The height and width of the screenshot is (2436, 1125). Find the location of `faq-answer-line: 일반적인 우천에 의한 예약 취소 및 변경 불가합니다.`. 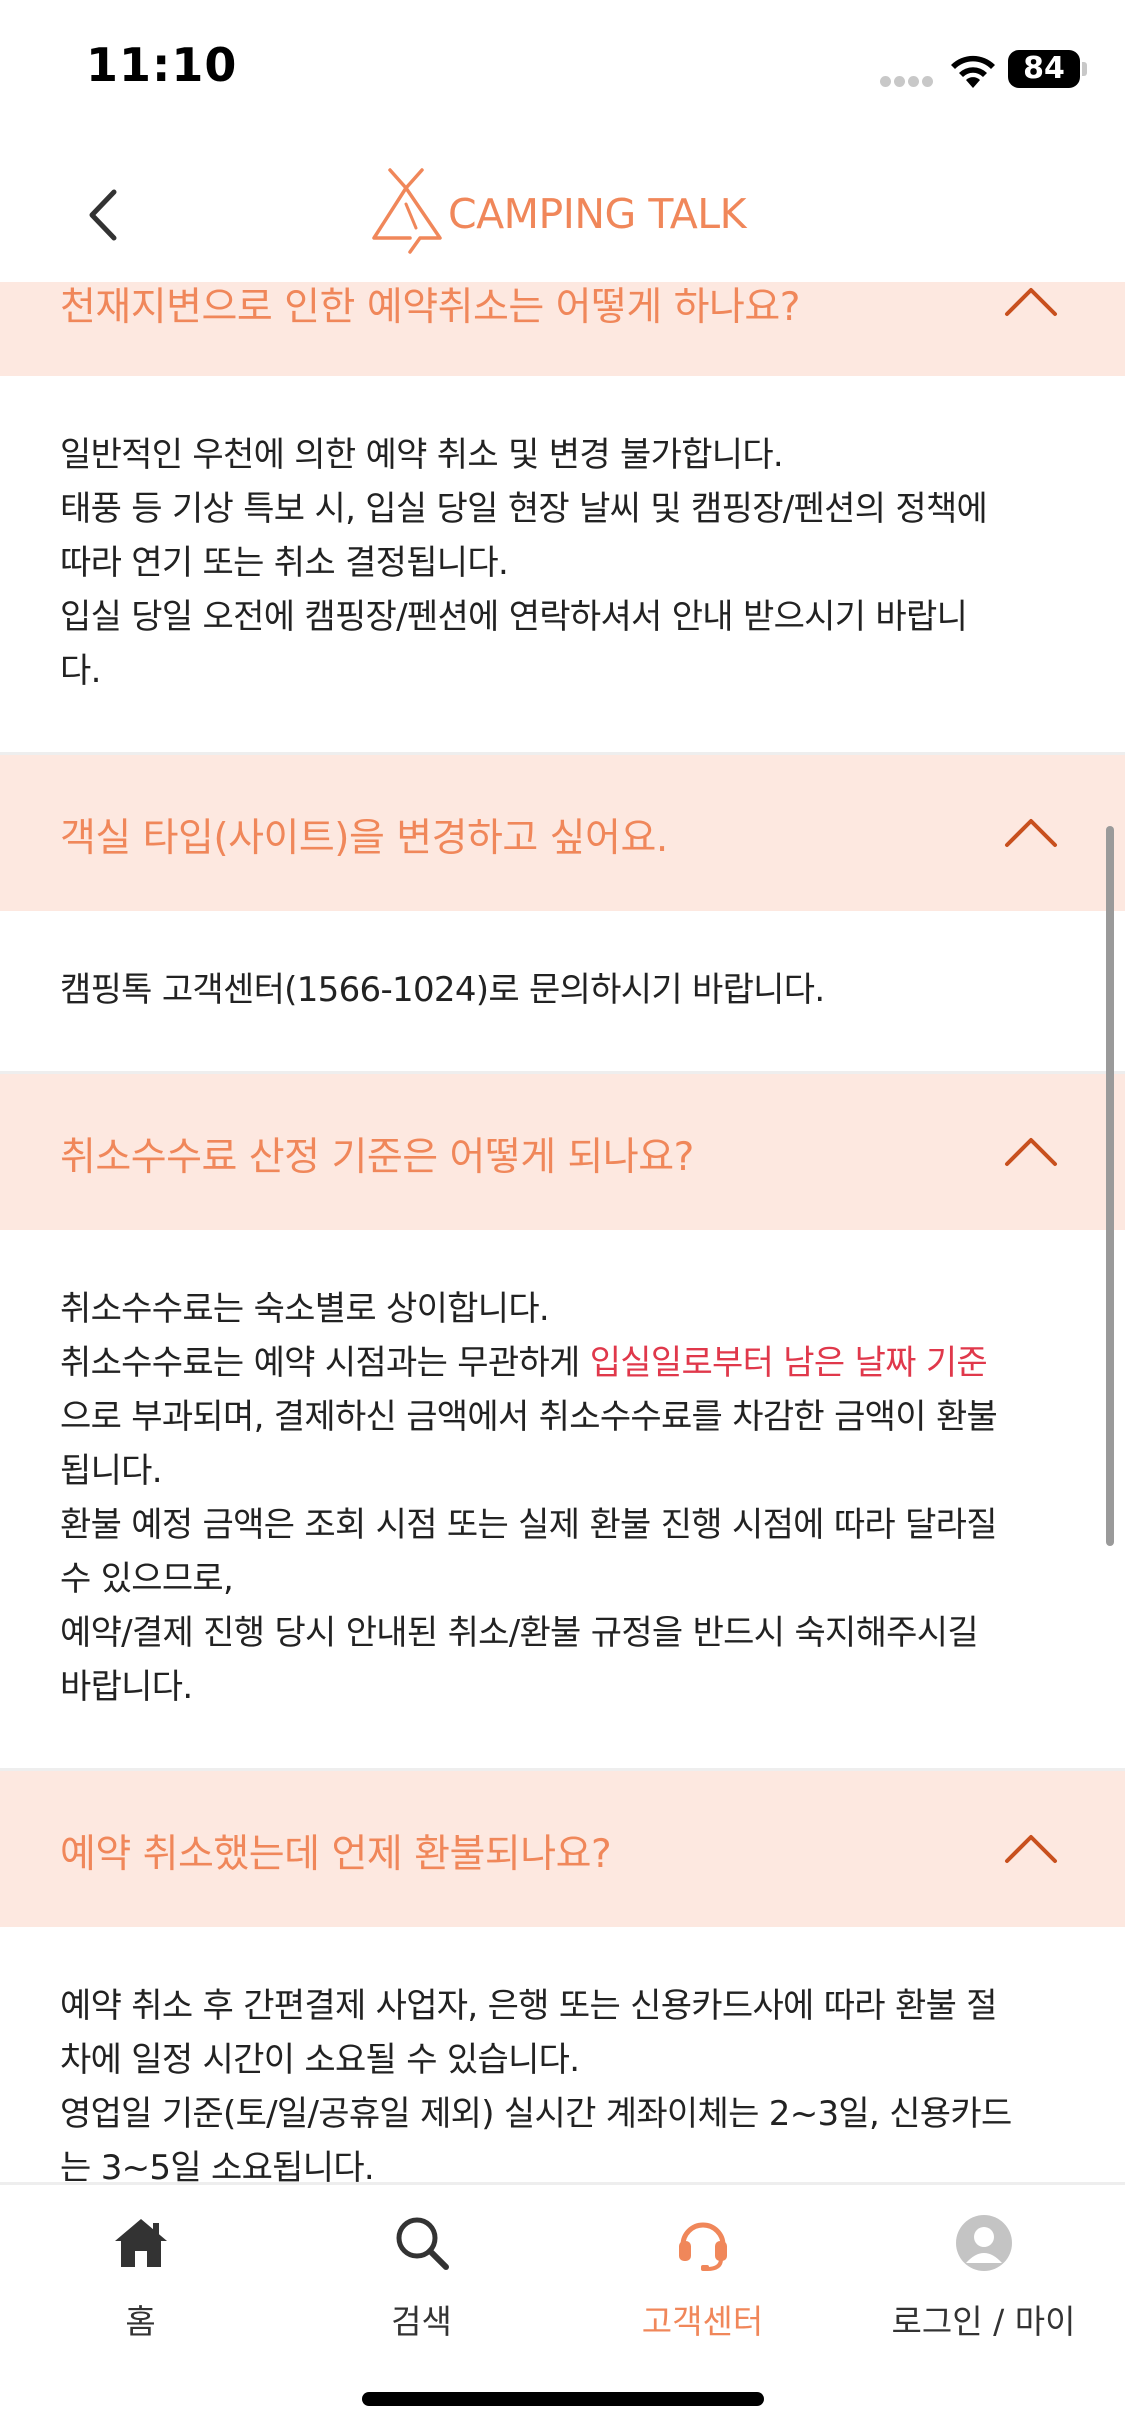

faq-answer-line: 일반적인 우천에 의한 예약 취소 및 변경 불가합니다. is located at coordinates (422, 455).